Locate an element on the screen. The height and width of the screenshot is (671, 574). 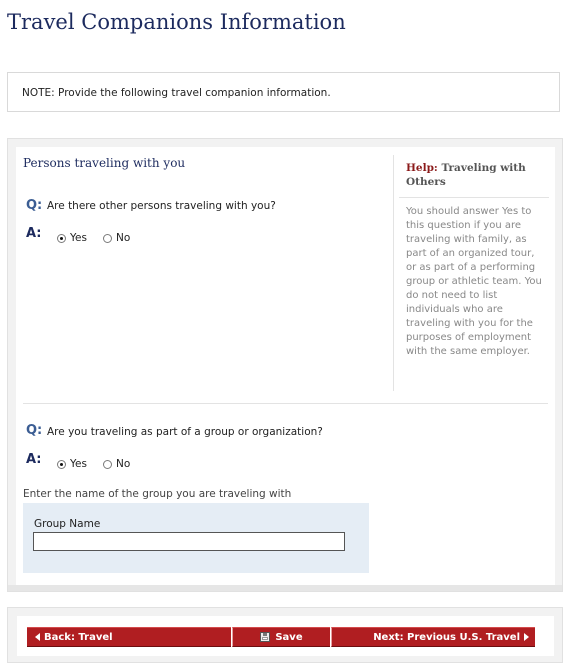
q2-yes-label: Yes is located at coordinates (78, 464).